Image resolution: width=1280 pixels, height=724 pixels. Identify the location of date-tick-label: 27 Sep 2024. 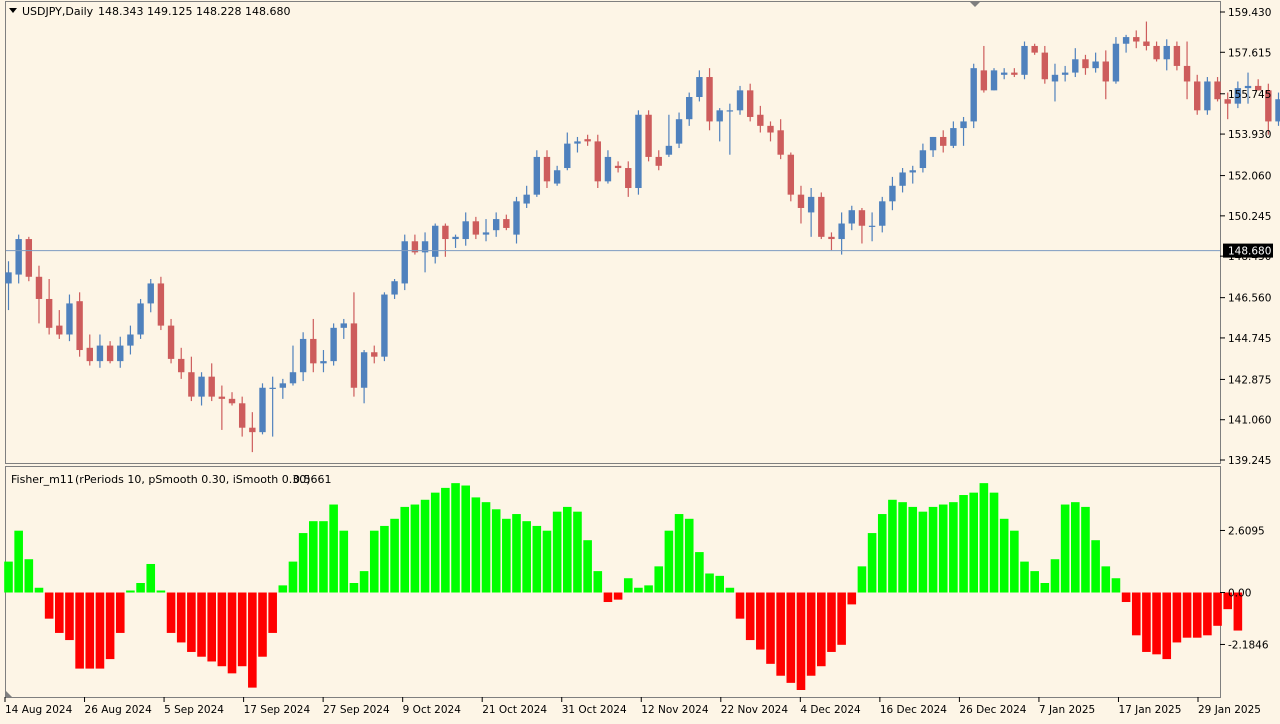
(356, 710).